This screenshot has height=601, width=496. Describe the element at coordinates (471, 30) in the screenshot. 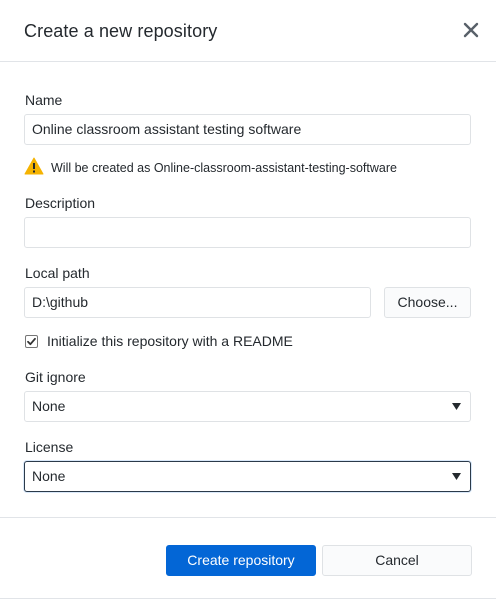

I see `close-icon` at that location.